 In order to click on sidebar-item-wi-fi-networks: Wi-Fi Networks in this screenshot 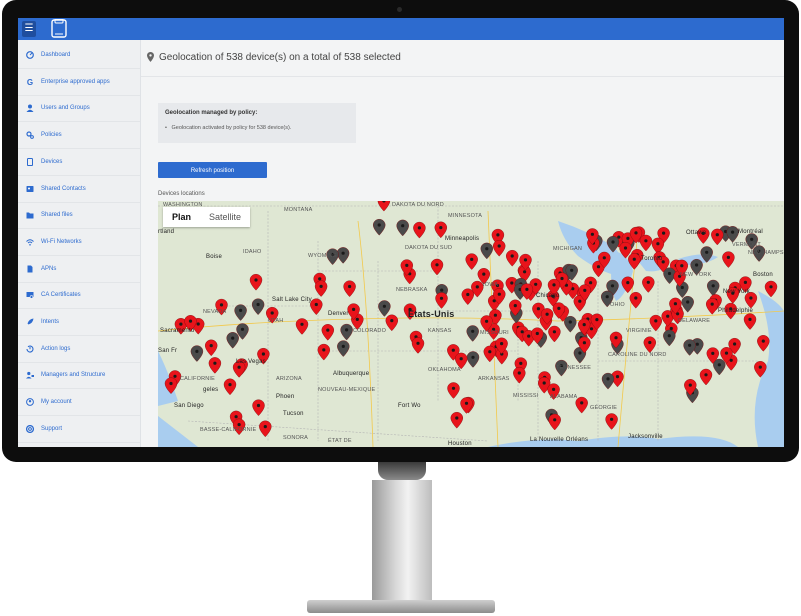, I will do `click(79, 242)`.